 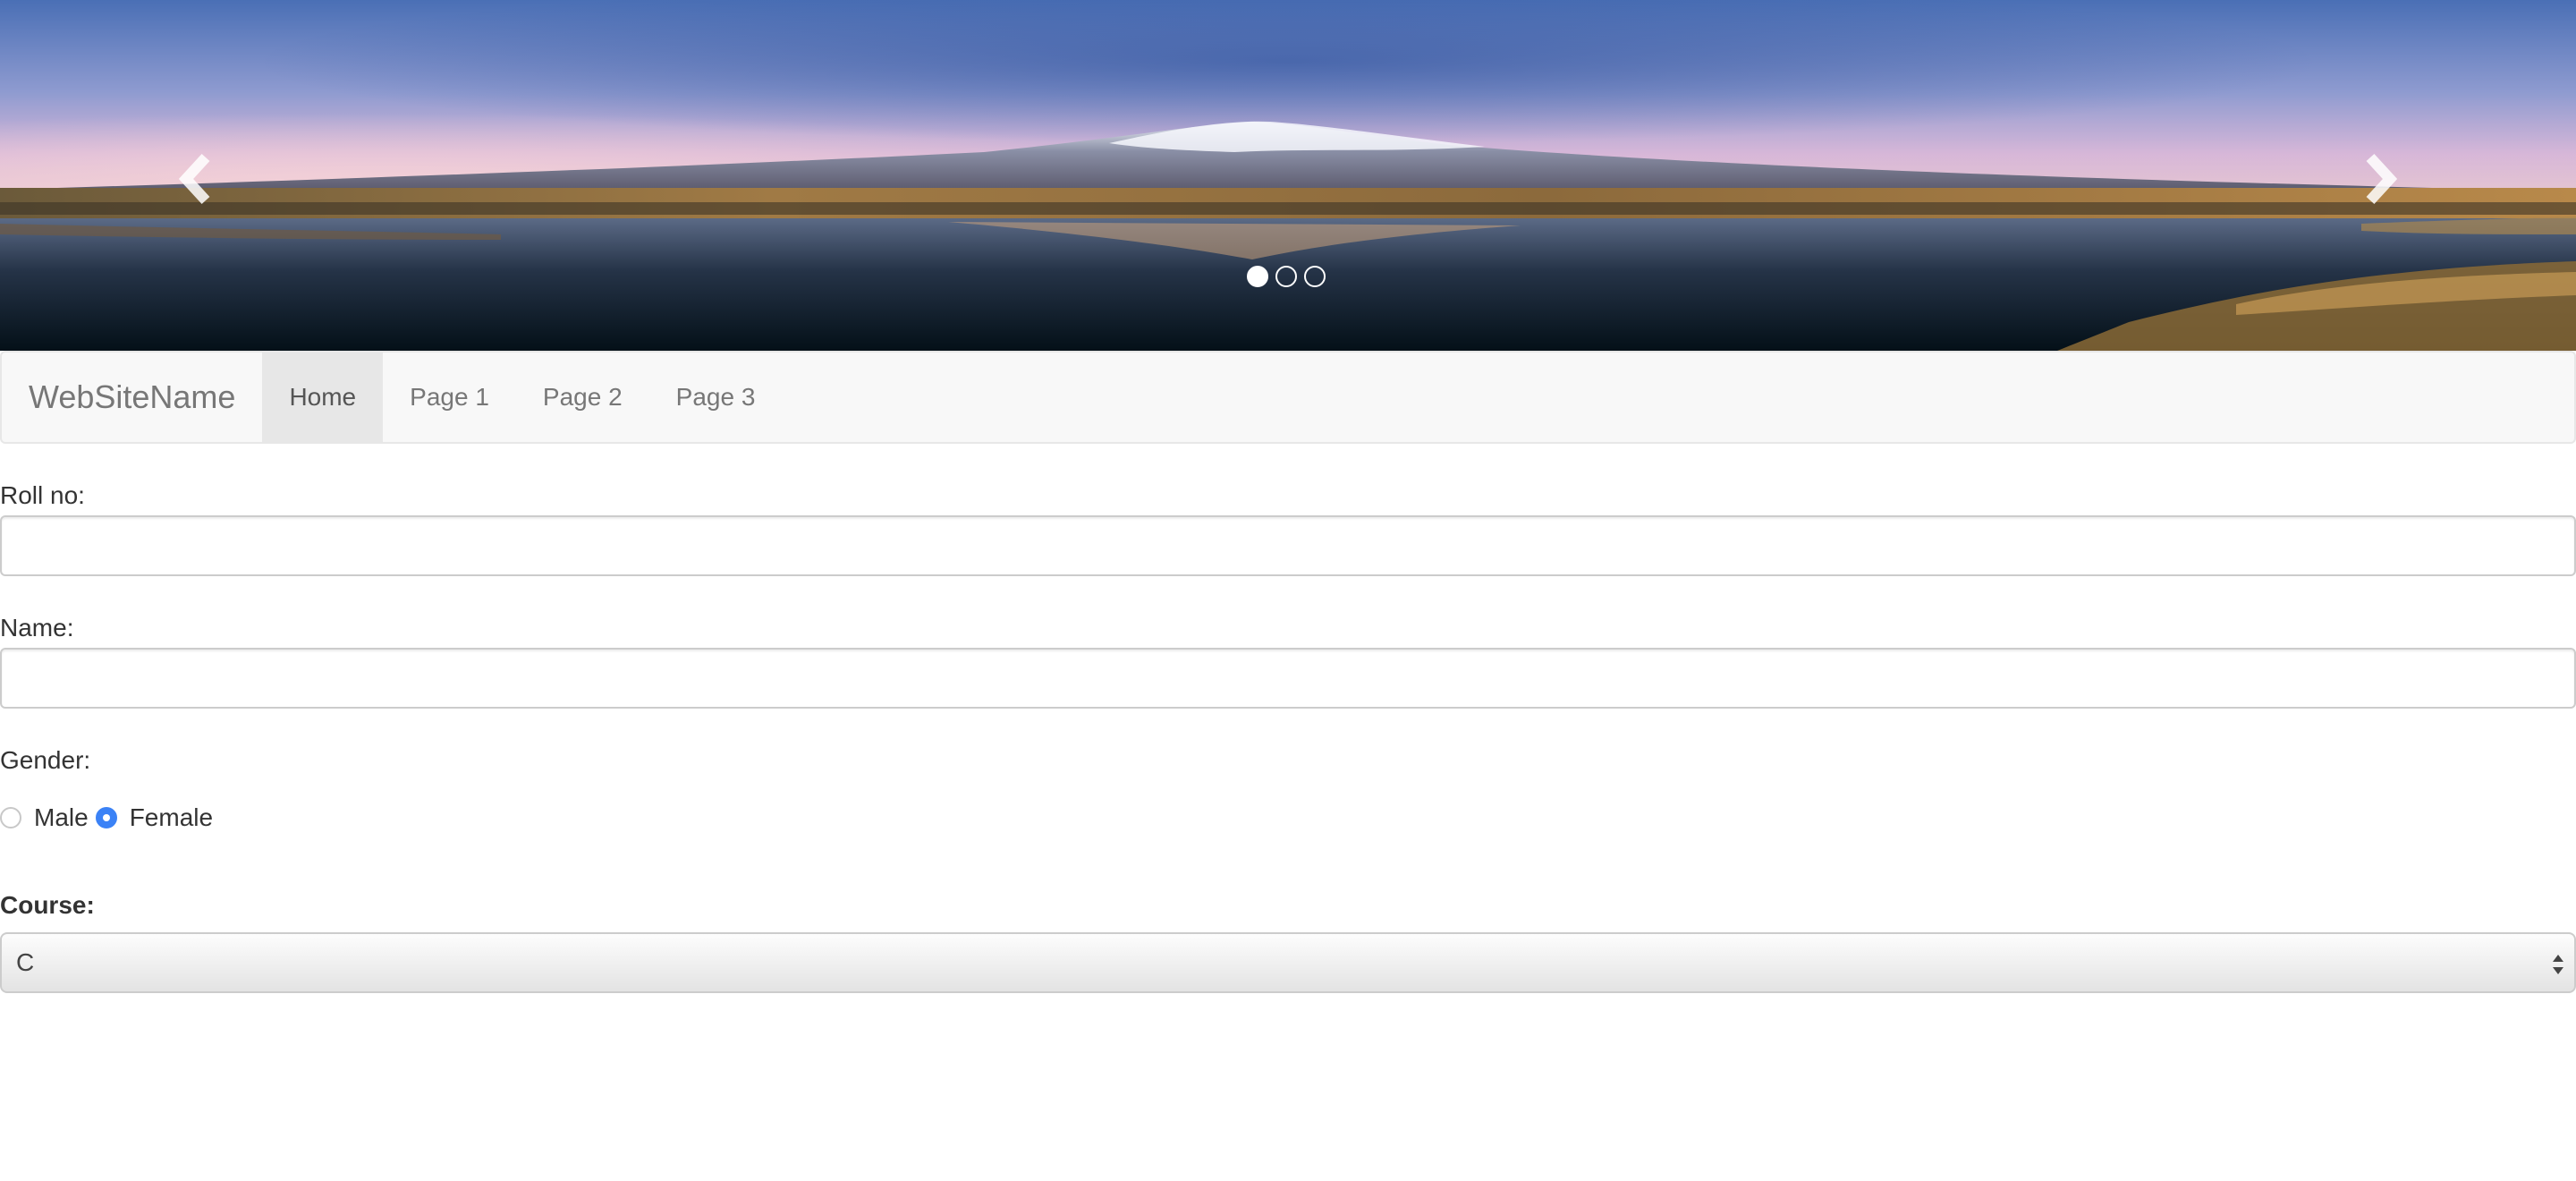 I want to click on gender-male-radio, so click(x=10, y=817).